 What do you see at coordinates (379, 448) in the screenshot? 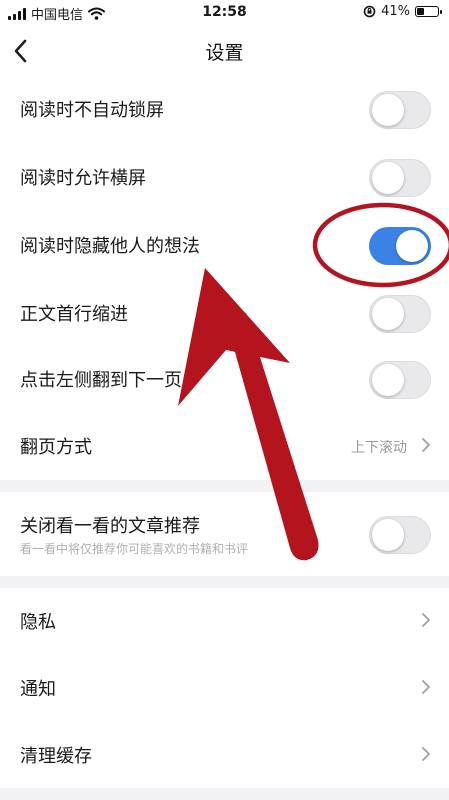
I see `page-turn-value: 上下滚动` at bounding box center [379, 448].